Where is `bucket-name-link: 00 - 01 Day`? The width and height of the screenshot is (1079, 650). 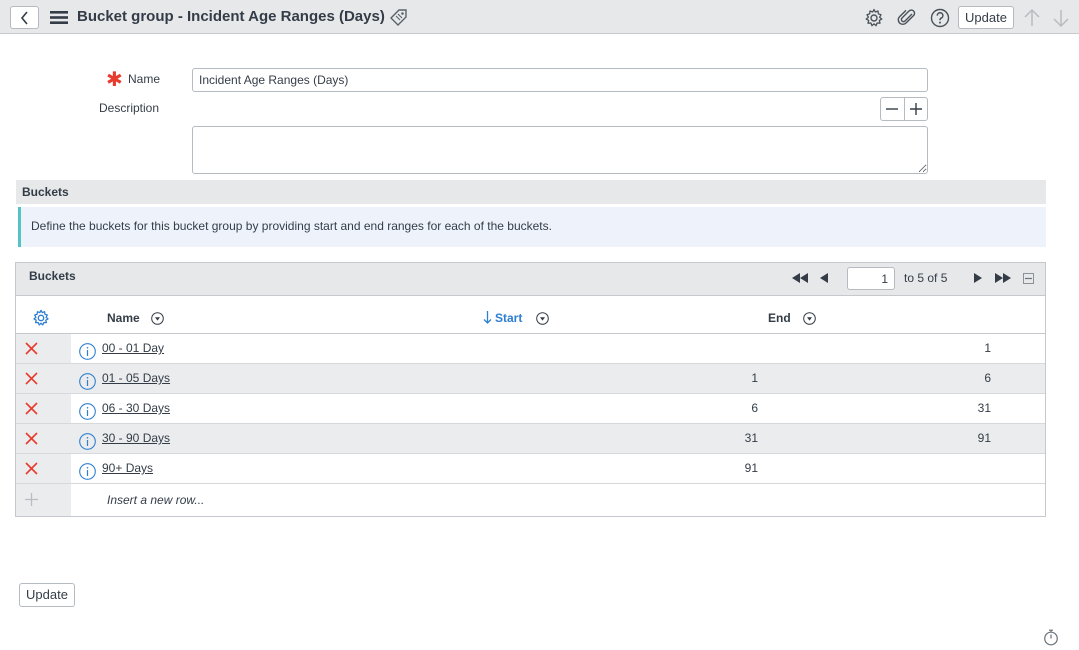
bucket-name-link: 00 - 01 Day is located at coordinates (133, 348).